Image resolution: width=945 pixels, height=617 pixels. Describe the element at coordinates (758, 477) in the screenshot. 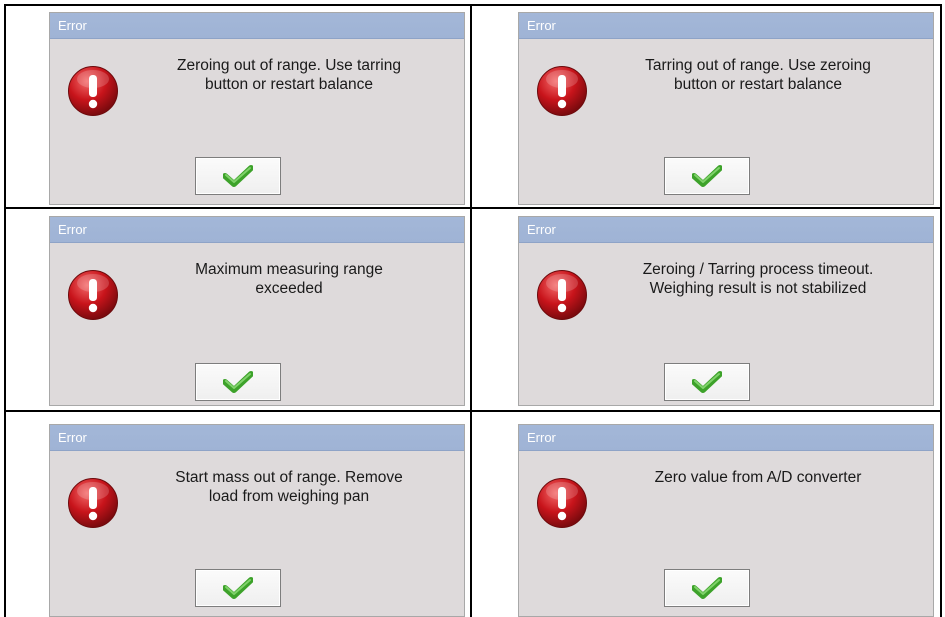

I see `dialog-message: Zero value from A/D converter` at that location.